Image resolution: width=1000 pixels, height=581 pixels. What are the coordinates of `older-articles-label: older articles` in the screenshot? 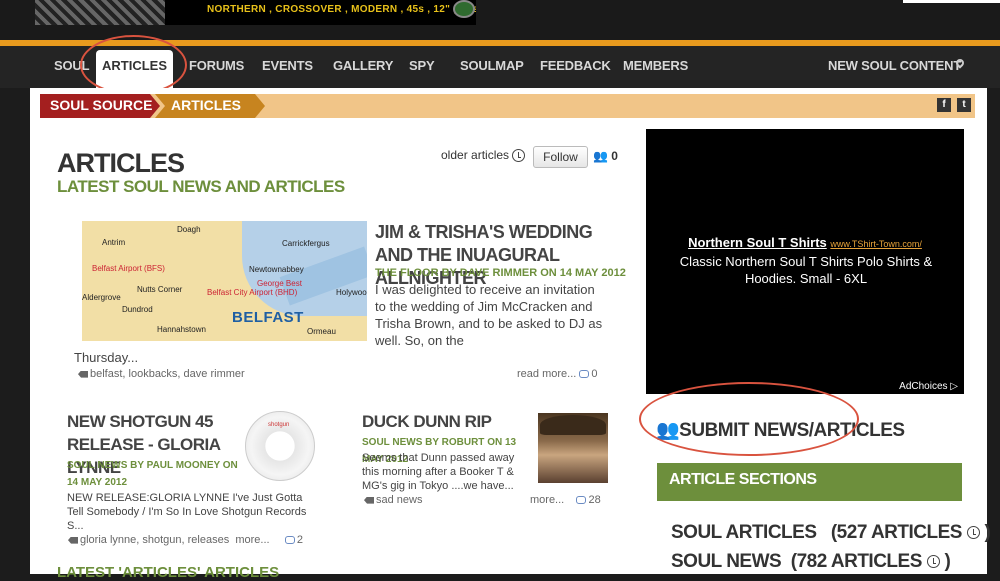 It's located at (475, 155).